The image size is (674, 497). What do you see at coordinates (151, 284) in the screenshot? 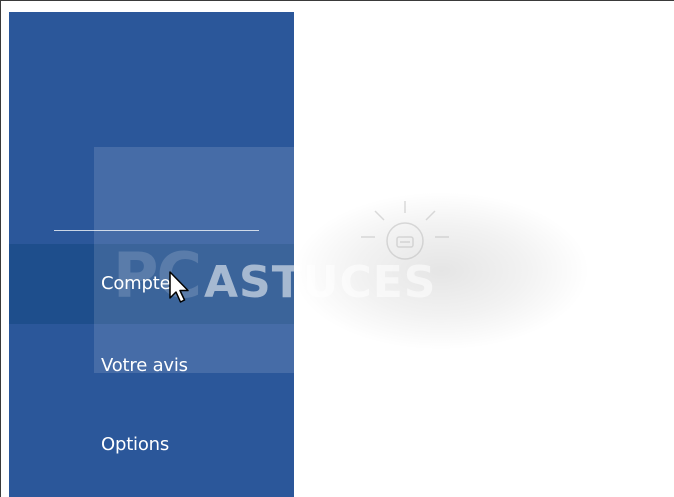
I see `menu-item-compte: Compte` at bounding box center [151, 284].